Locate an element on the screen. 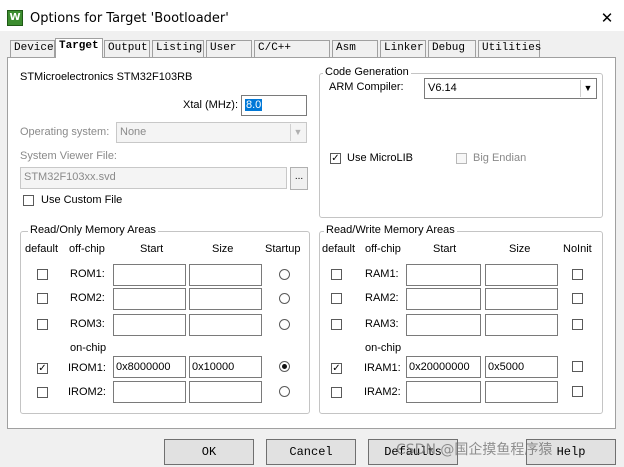 The image size is (624, 467). tab-c-cpp: C/C++ (AC6) is located at coordinates (292, 54).